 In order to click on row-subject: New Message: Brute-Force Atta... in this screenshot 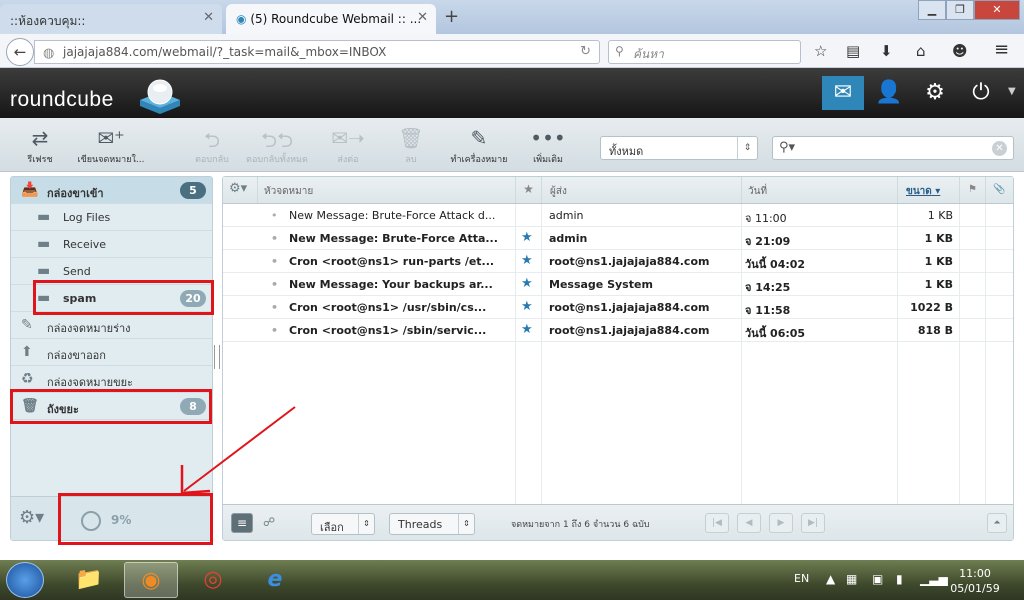, I will do `click(393, 238)`.